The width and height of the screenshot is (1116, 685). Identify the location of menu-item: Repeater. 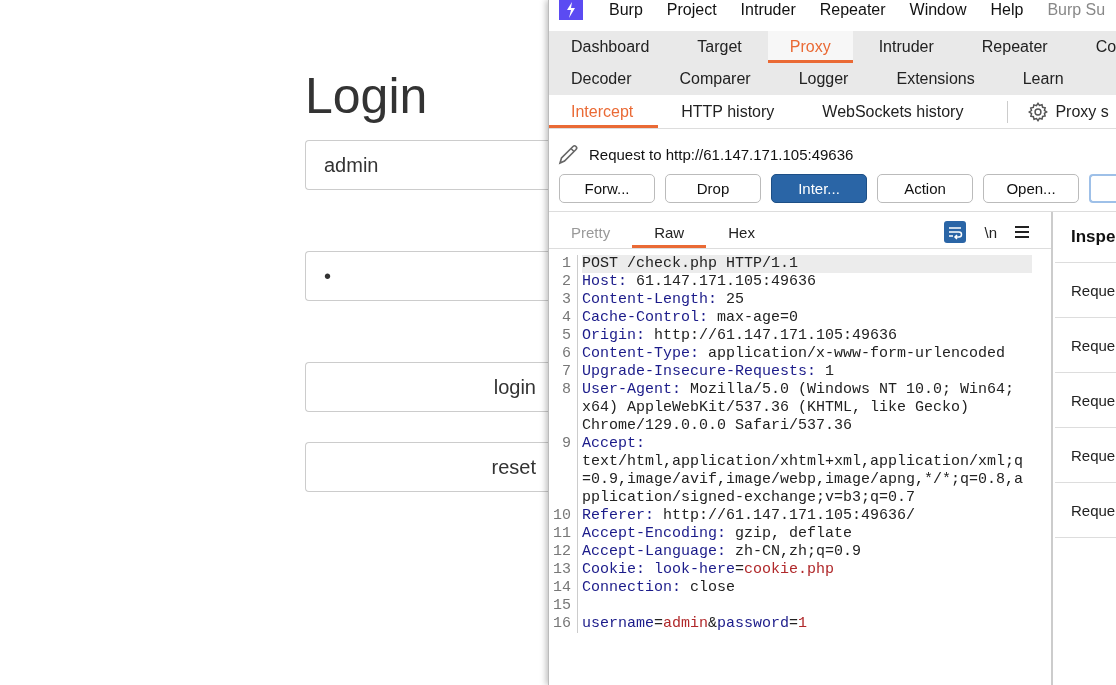
(852, 10).